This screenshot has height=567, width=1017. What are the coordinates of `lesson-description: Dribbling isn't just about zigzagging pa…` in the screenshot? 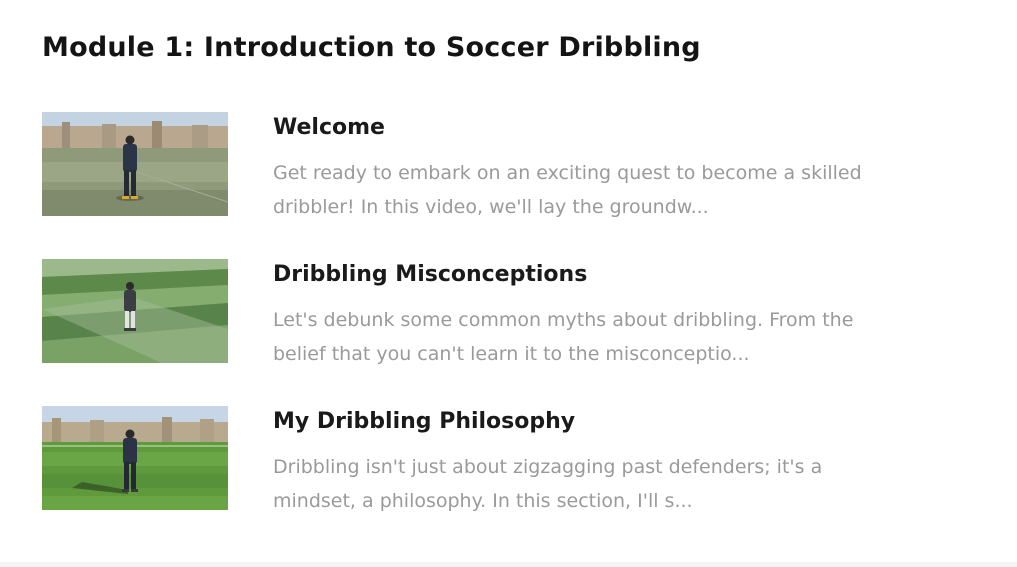 It's located at (548, 484).